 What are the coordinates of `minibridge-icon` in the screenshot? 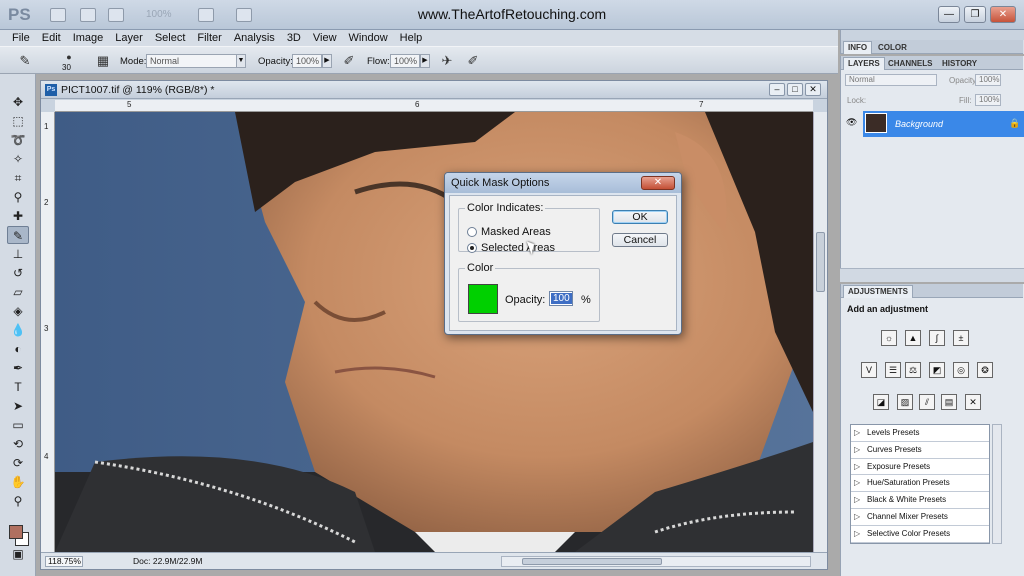 It's located at (88, 15).